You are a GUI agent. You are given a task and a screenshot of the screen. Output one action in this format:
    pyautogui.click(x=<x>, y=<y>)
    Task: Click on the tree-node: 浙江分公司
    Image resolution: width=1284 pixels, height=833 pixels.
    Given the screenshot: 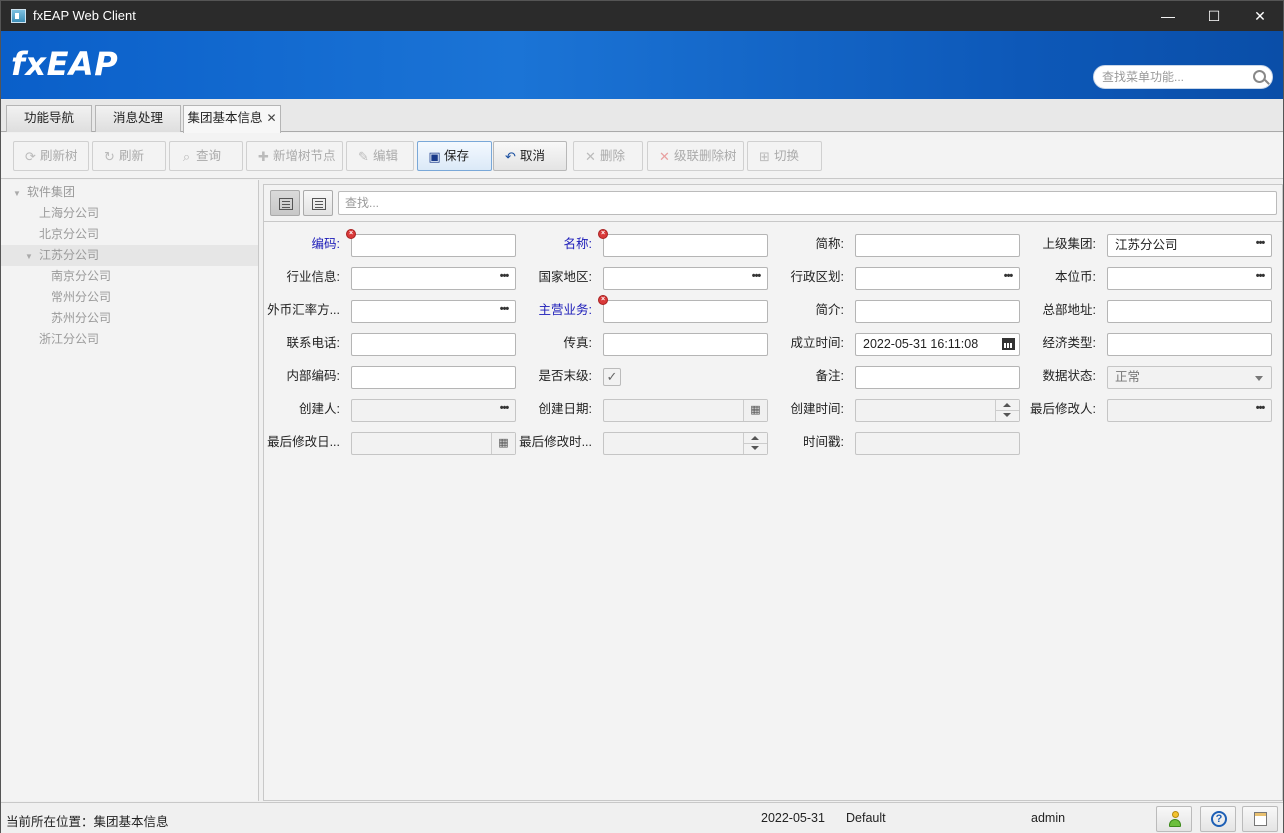 What is the action you would take?
    pyautogui.click(x=146, y=339)
    